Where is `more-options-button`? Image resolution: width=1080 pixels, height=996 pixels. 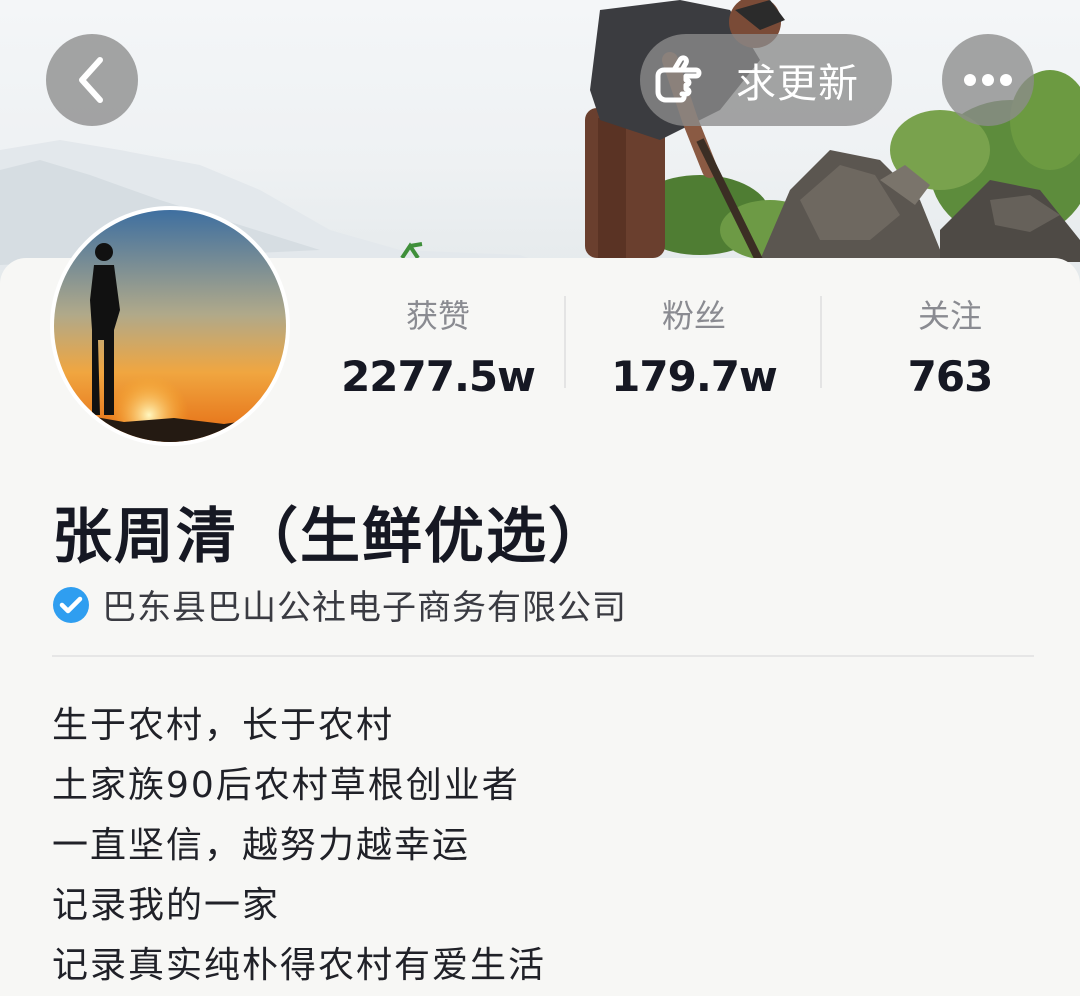 more-options-button is located at coordinates (988, 80).